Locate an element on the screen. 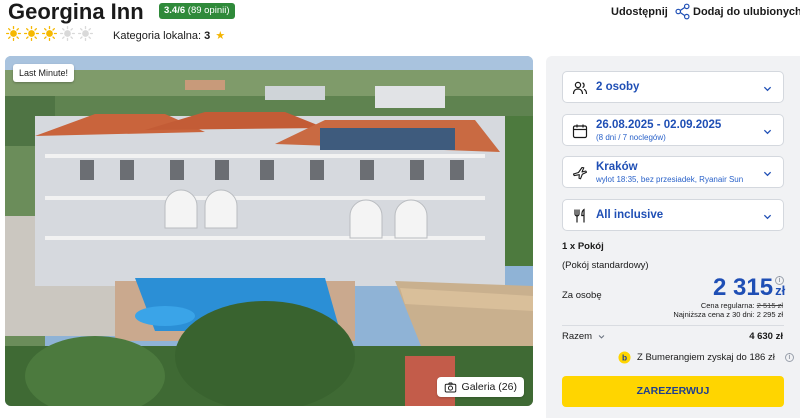  calendar-icon is located at coordinates (580, 131).